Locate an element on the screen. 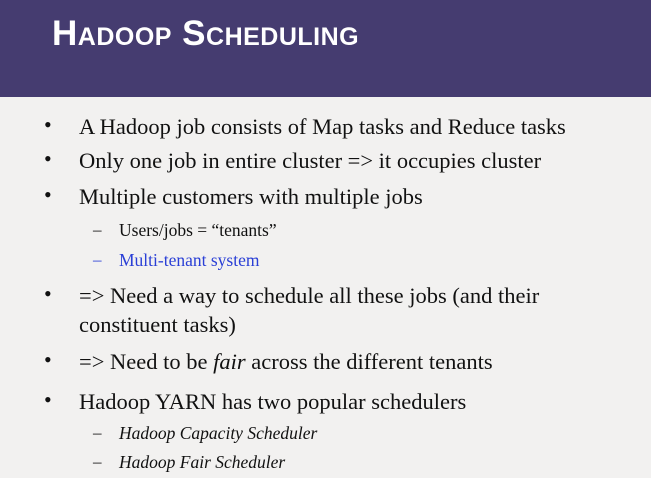 The height and width of the screenshot is (478, 651). bullet-text: Hadoop YARN has two popular schedulers is located at coordinates (273, 401).